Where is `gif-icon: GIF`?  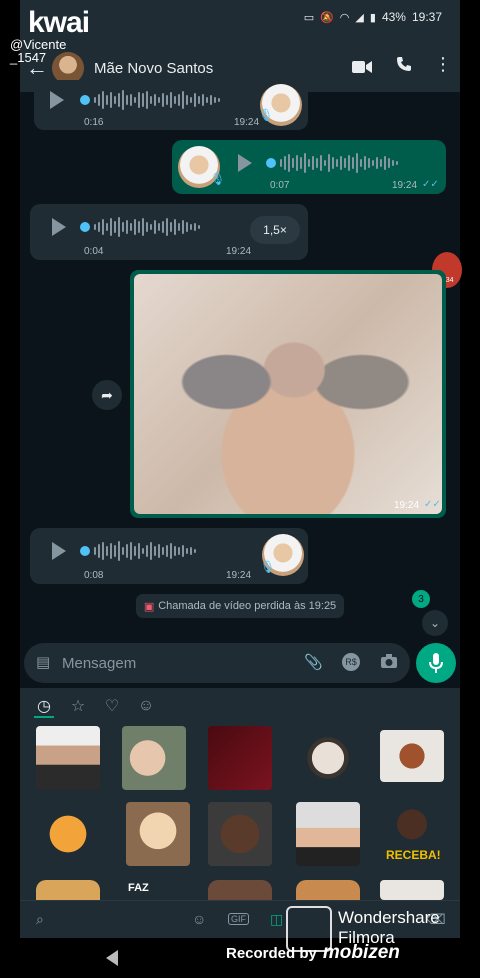
gif-icon: GIF is located at coordinates (238, 919).